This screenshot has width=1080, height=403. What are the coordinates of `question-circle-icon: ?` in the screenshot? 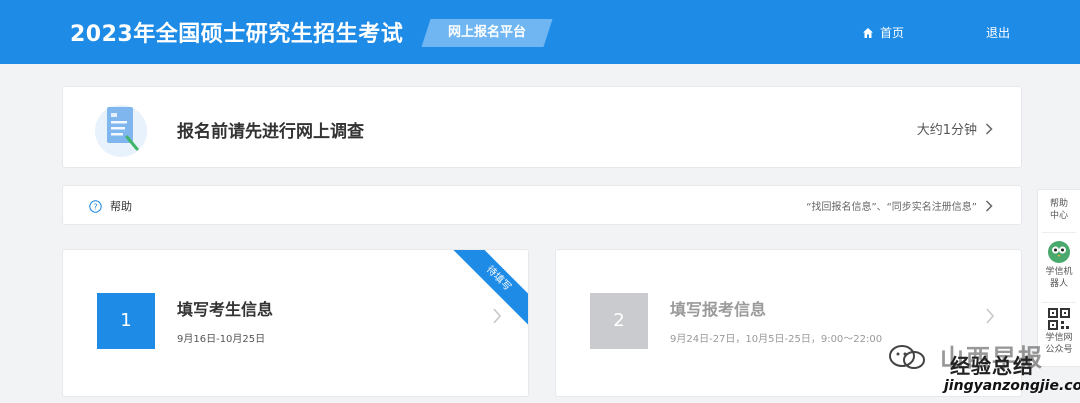 It's located at (95, 206).